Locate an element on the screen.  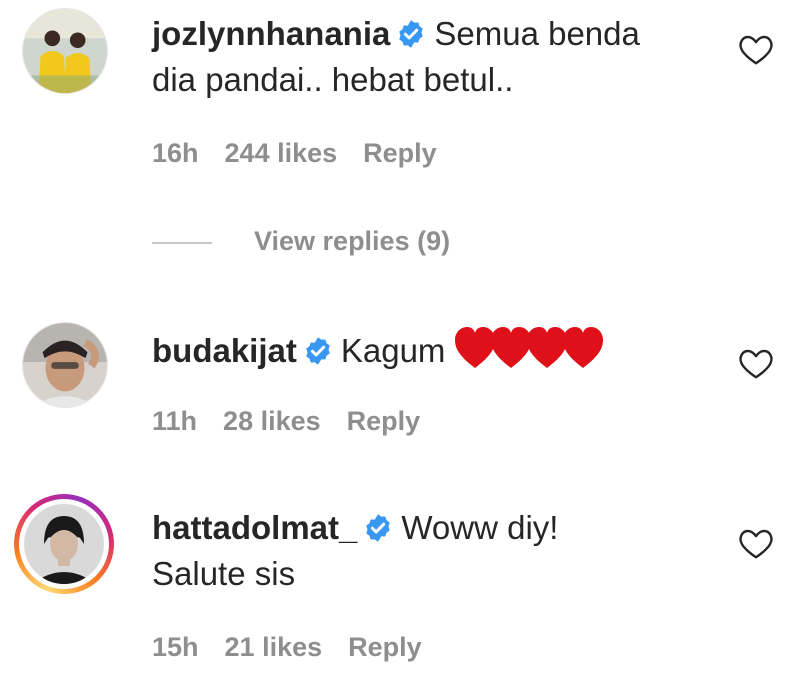
comment-time: 15h is located at coordinates (175, 647).